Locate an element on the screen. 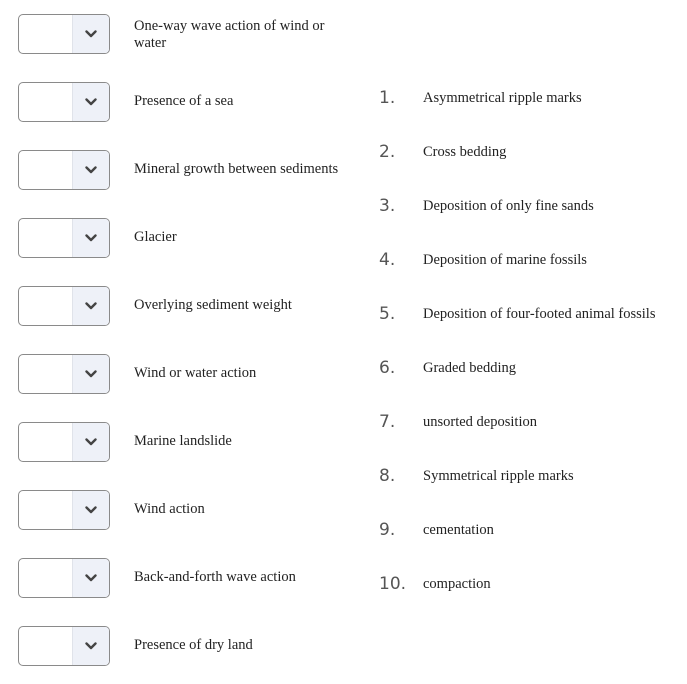 The width and height of the screenshot is (687, 684). prompt-text: Overlying sediment weight is located at coordinates (213, 305).